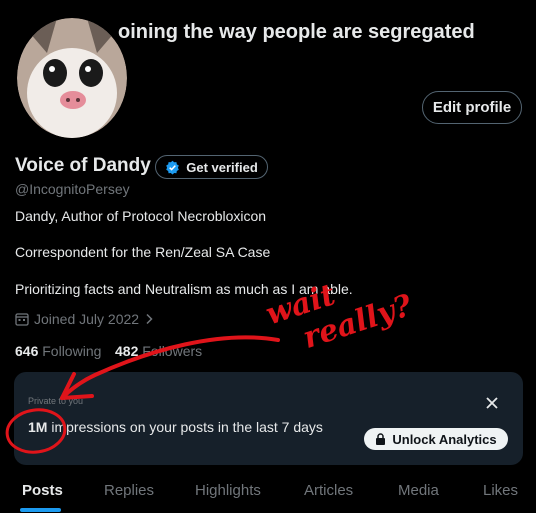 Image resolution: width=536 pixels, height=513 pixels. I want to click on verified-badge-icon, so click(173, 167).